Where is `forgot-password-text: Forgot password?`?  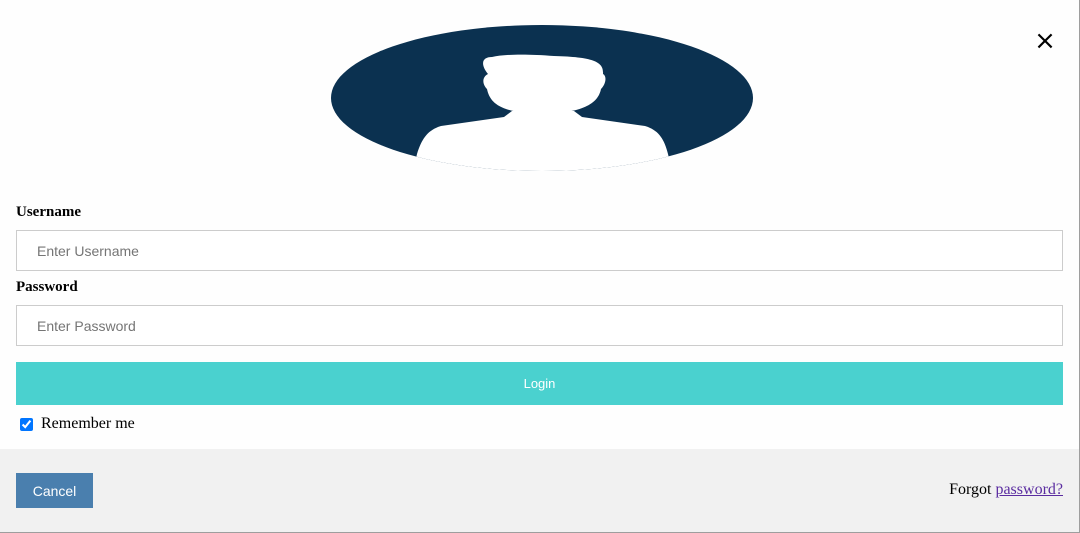 forgot-password-text: Forgot password? is located at coordinates (1006, 490).